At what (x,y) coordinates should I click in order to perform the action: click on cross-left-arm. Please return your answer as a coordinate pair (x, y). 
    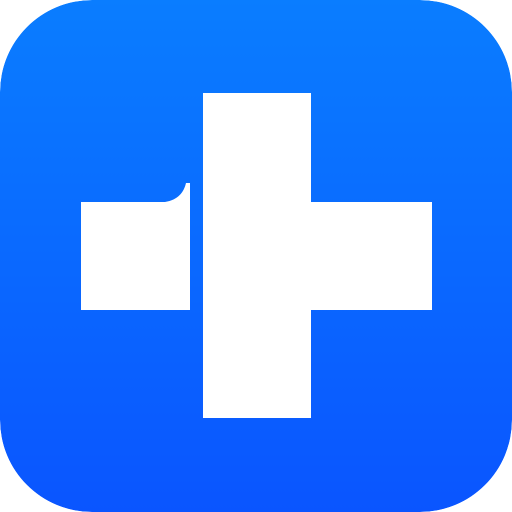
    Looking at the image, I should click on (135, 246).